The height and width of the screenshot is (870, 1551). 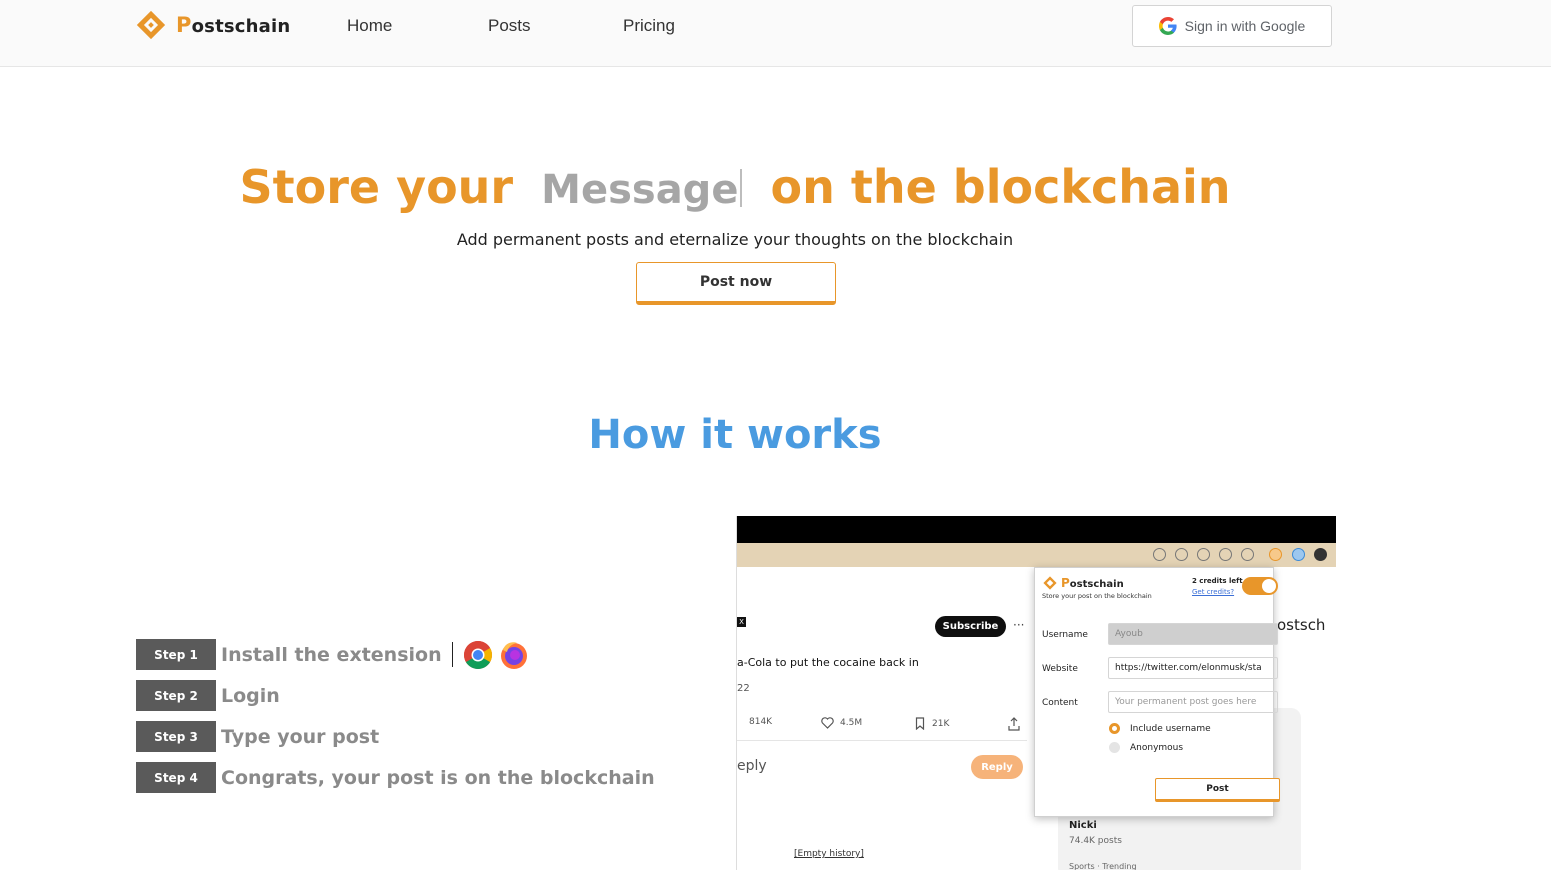 I want to click on nav-pricing: Pricing, so click(x=649, y=26).